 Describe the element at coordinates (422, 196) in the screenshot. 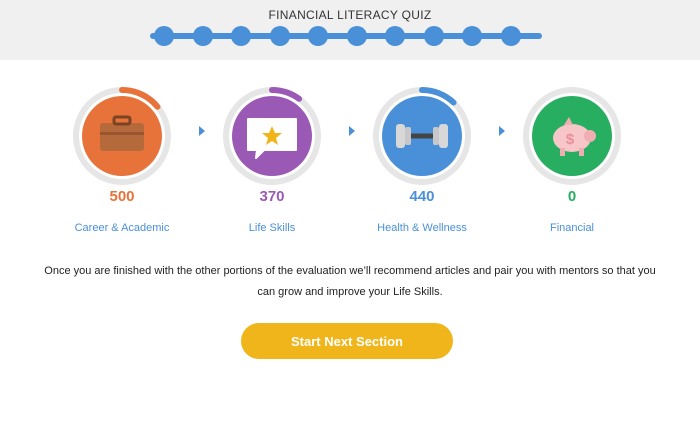

I see `category-score: 440` at that location.